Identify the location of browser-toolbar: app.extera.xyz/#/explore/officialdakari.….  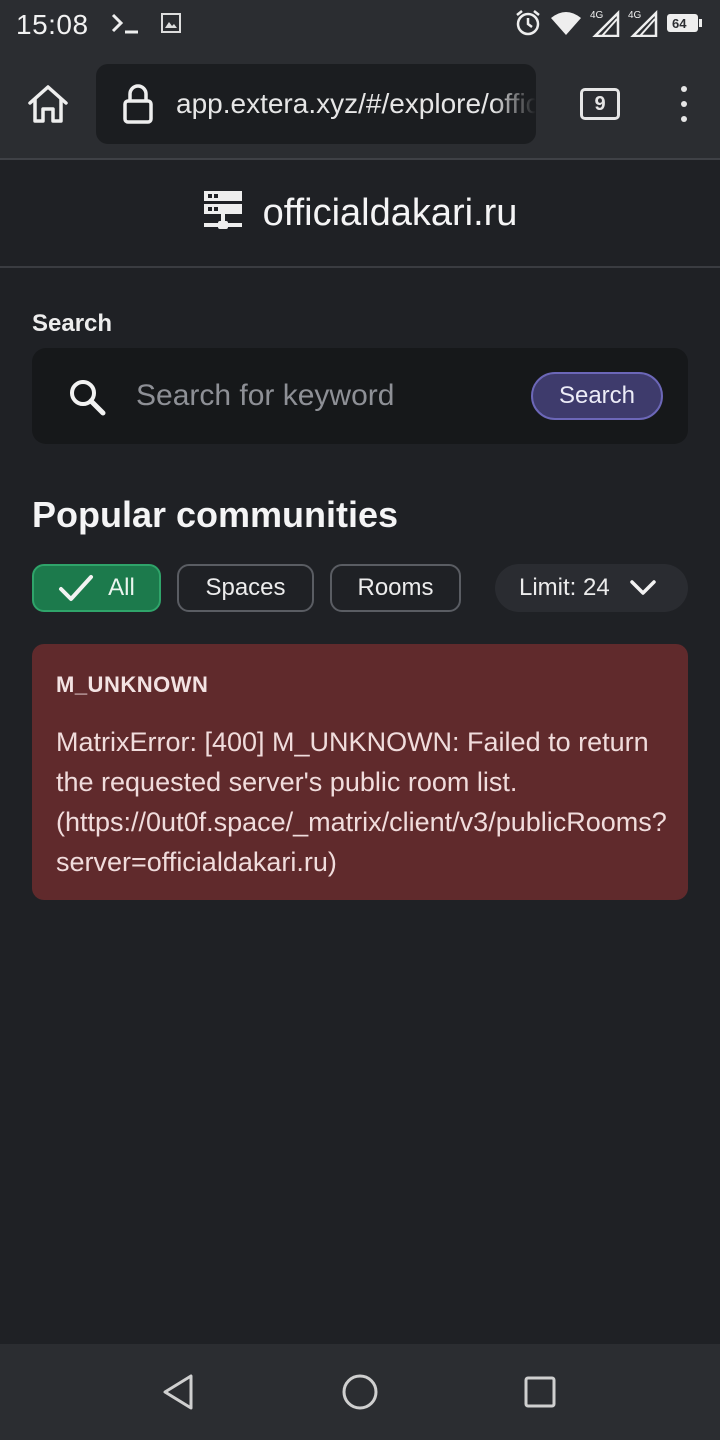
(360, 104).